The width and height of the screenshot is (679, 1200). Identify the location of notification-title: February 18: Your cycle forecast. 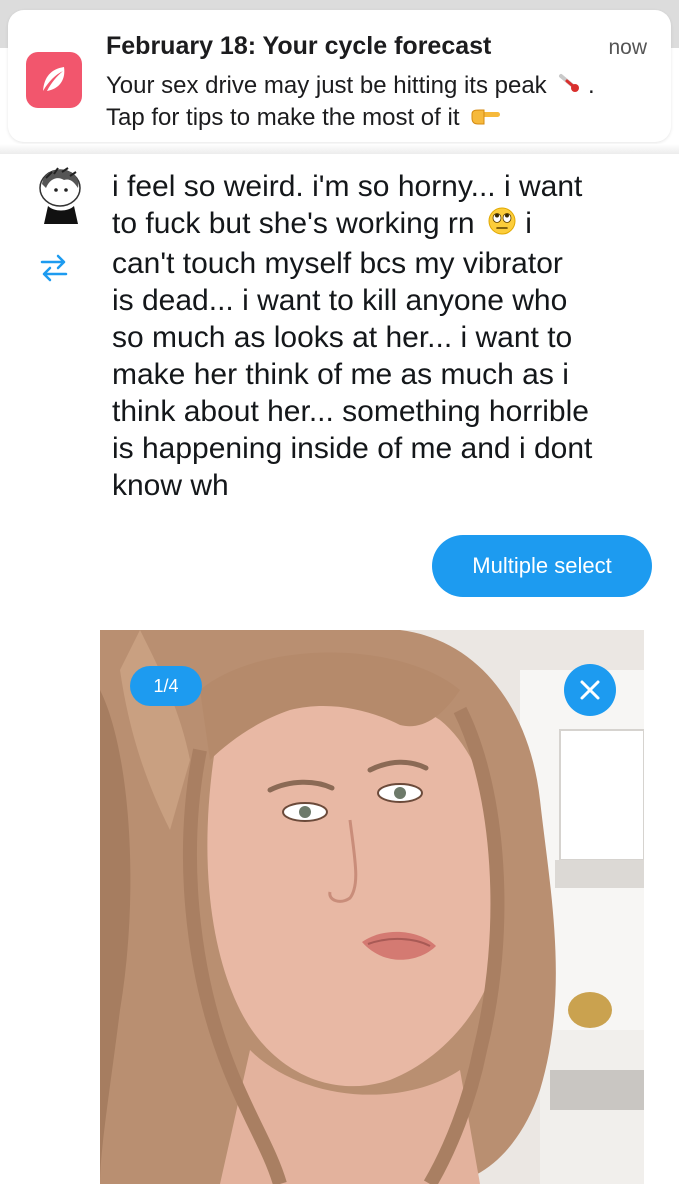
(299, 46).